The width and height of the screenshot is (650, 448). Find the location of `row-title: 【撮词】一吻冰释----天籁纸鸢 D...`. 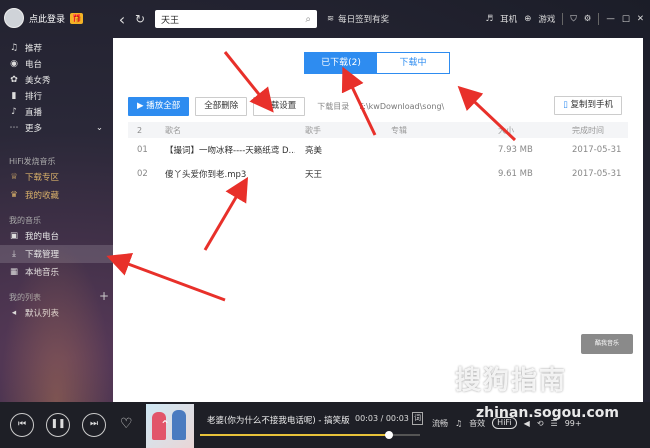

row-title: 【撮词】一吻冰释----天籁纸鸢 D... is located at coordinates (230, 150).